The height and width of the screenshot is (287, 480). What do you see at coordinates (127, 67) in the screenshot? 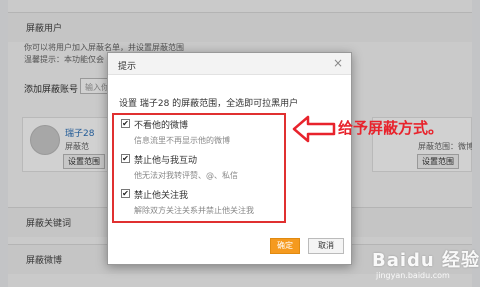
I see `dialog-title: 提示` at bounding box center [127, 67].